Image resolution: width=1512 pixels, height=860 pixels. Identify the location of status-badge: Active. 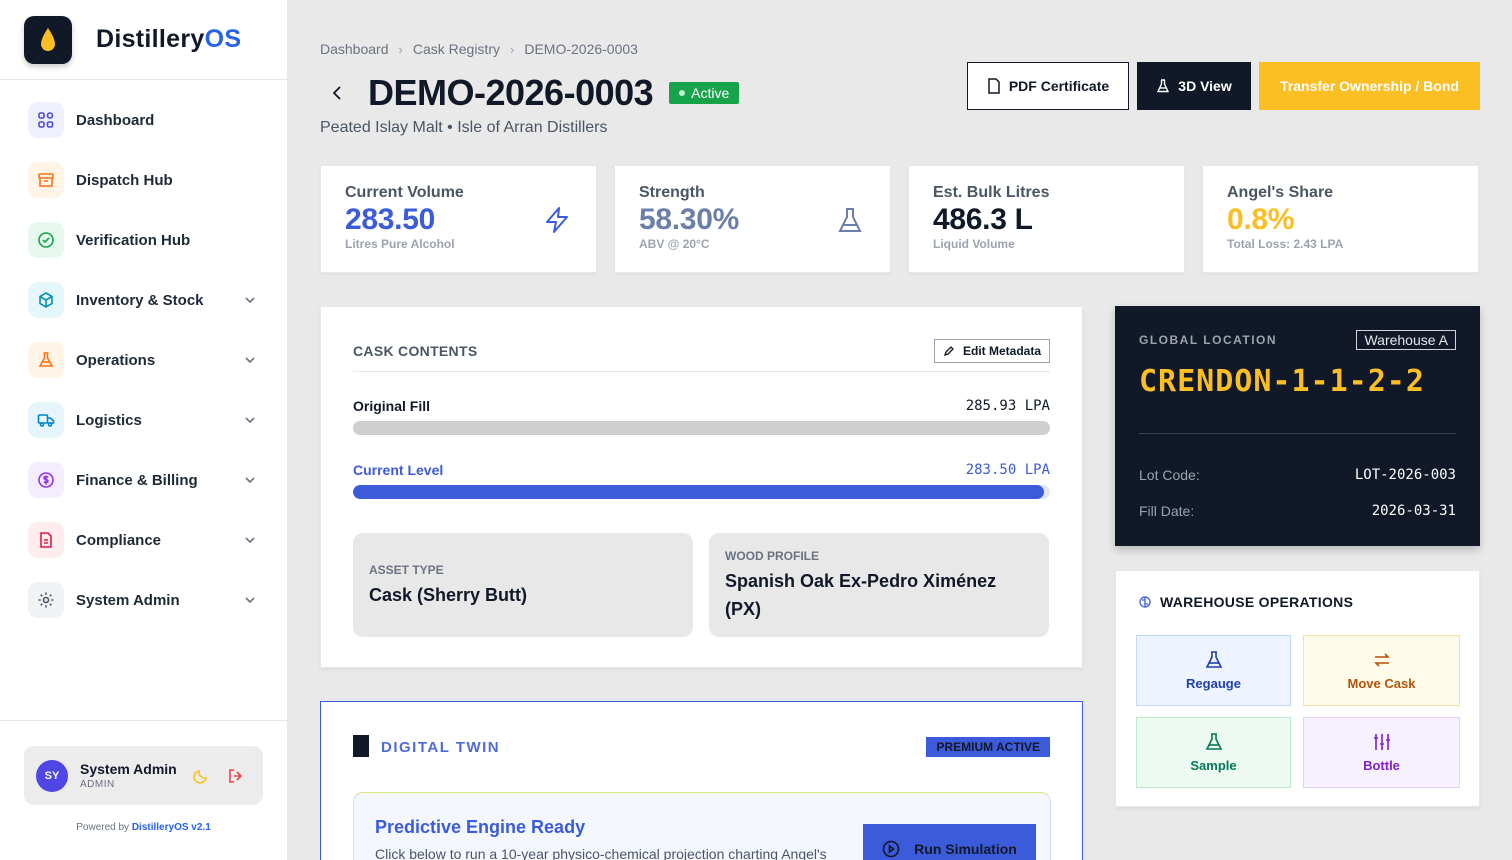
(704, 93).